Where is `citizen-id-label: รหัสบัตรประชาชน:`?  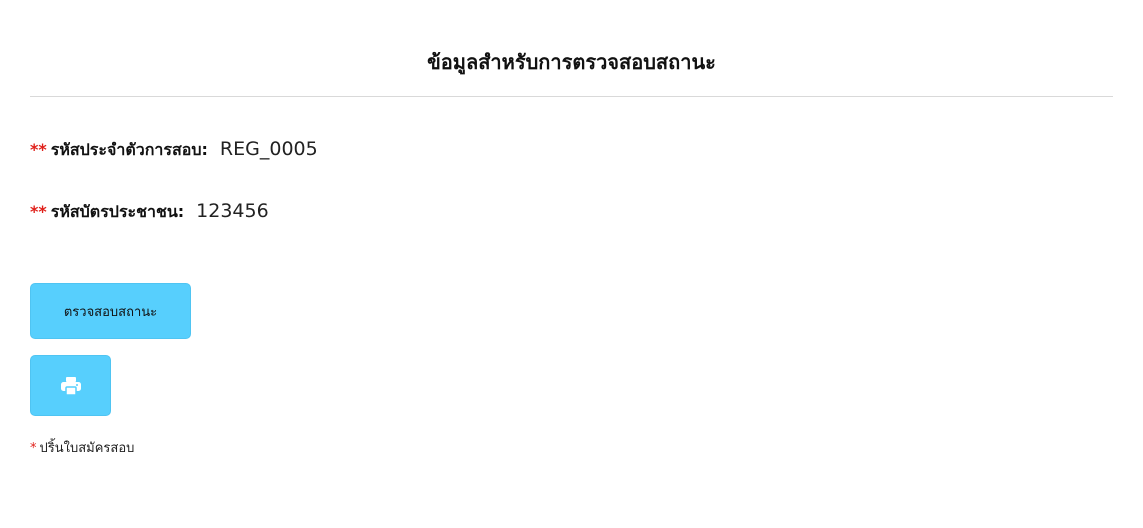
citizen-id-label: รหัสบัตรประชาชน: is located at coordinates (117, 211).